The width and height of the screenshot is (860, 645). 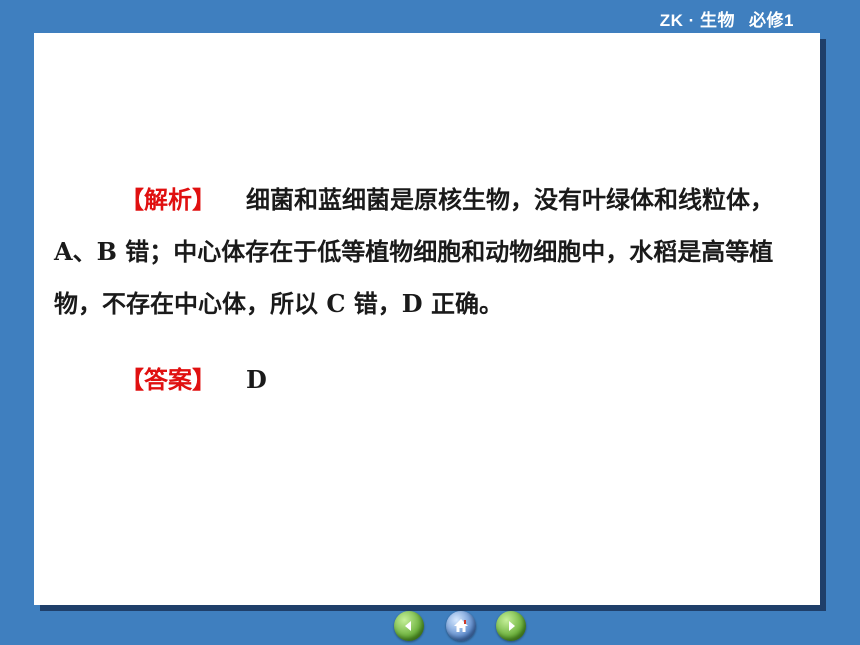 What do you see at coordinates (697, 20) in the screenshot?
I see `header-title-left: ZK · 生物` at bounding box center [697, 20].